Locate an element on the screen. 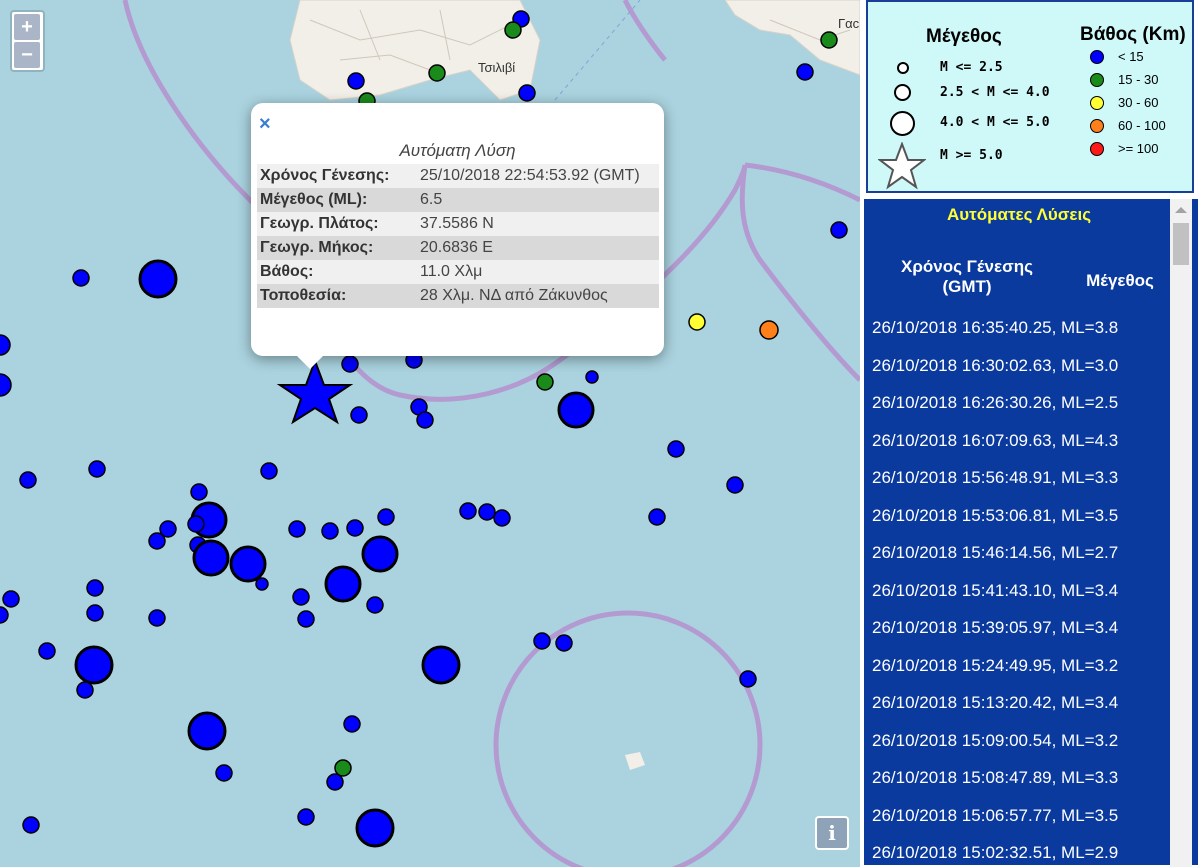  legend-depth-label: 60 - 100 is located at coordinates (1142, 125).